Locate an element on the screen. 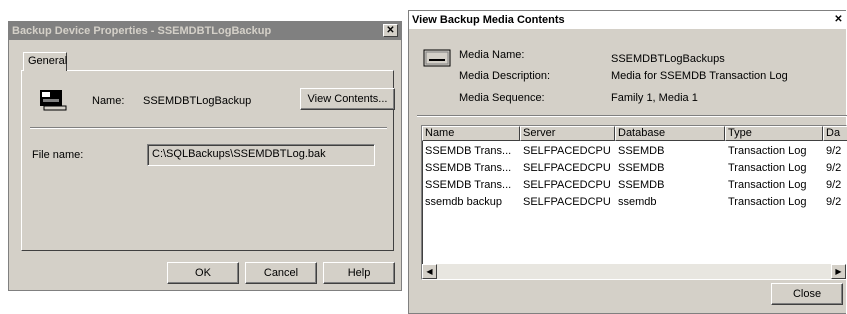 Image resolution: width=847 pixels, height=314 pixels. ok-button-label: OK is located at coordinates (203, 273).